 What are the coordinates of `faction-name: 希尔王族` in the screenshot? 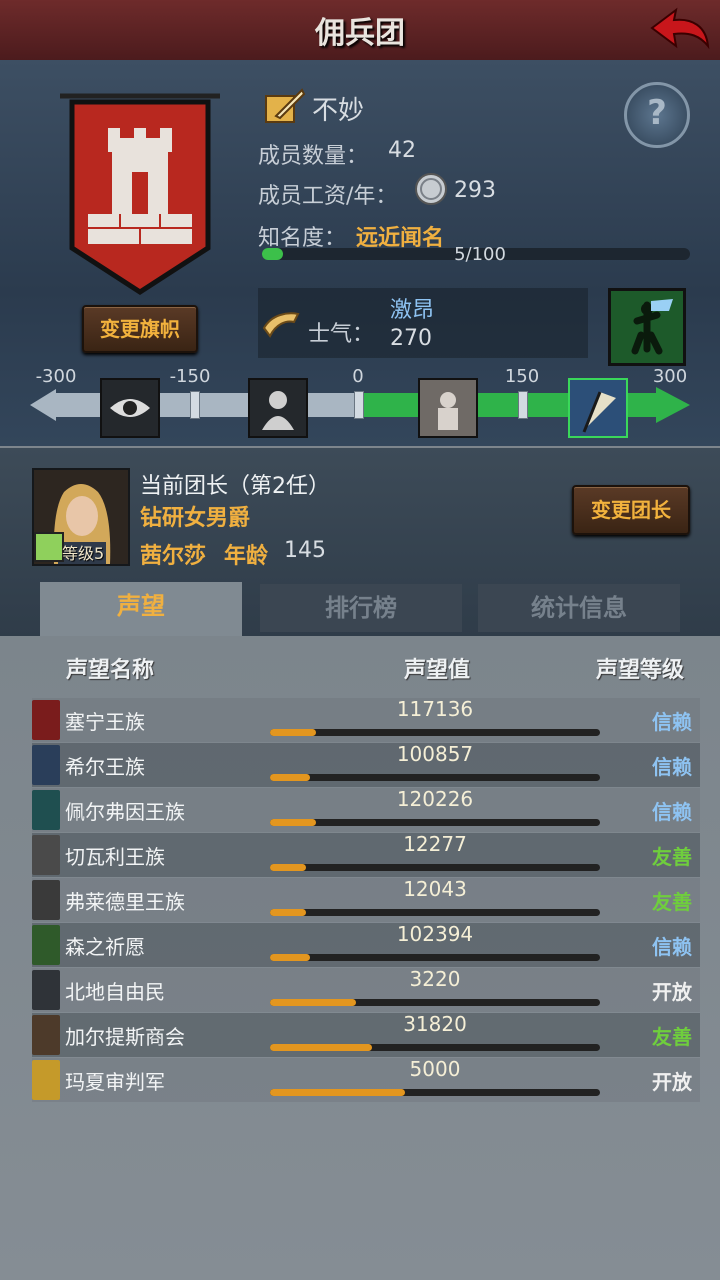 It's located at (105, 767).